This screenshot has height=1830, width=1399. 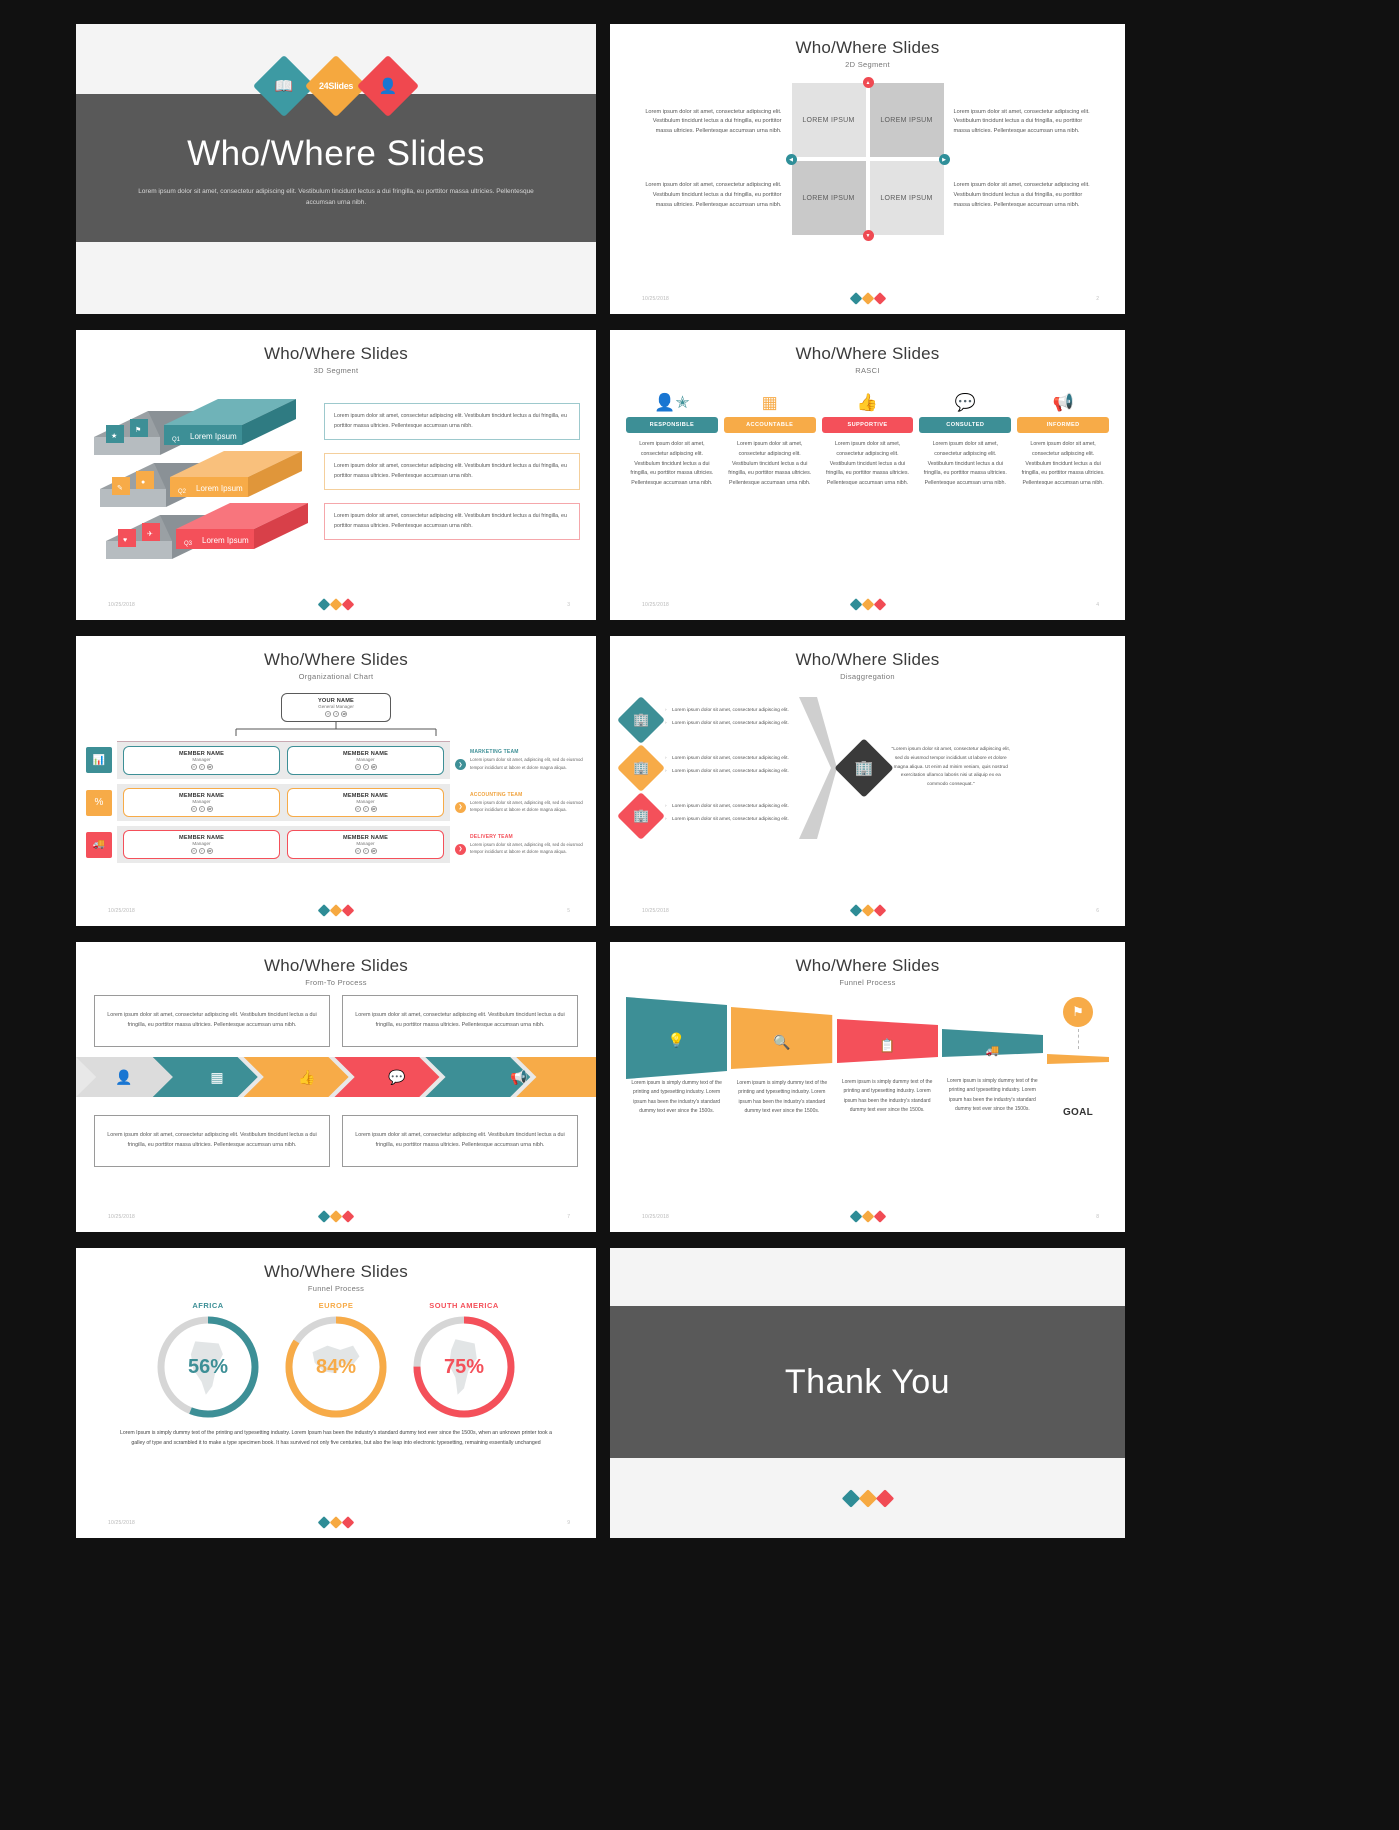 I want to click on percent-icon: %, so click(x=99, y=802).